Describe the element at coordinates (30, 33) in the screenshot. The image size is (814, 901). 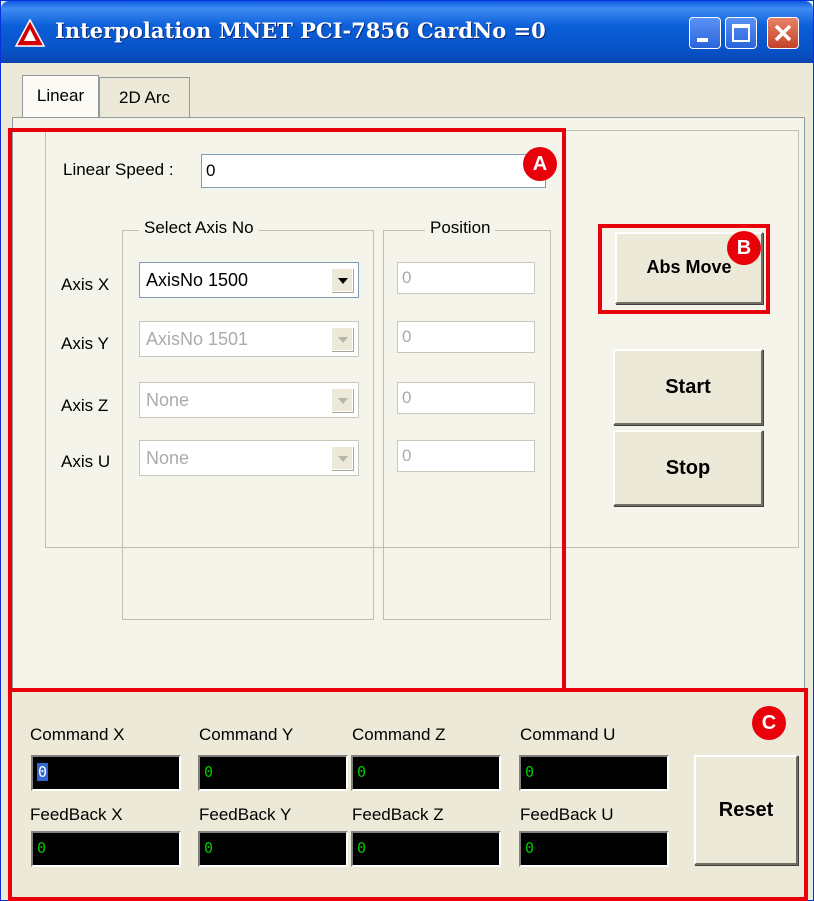
I see `app-logo-icon` at that location.